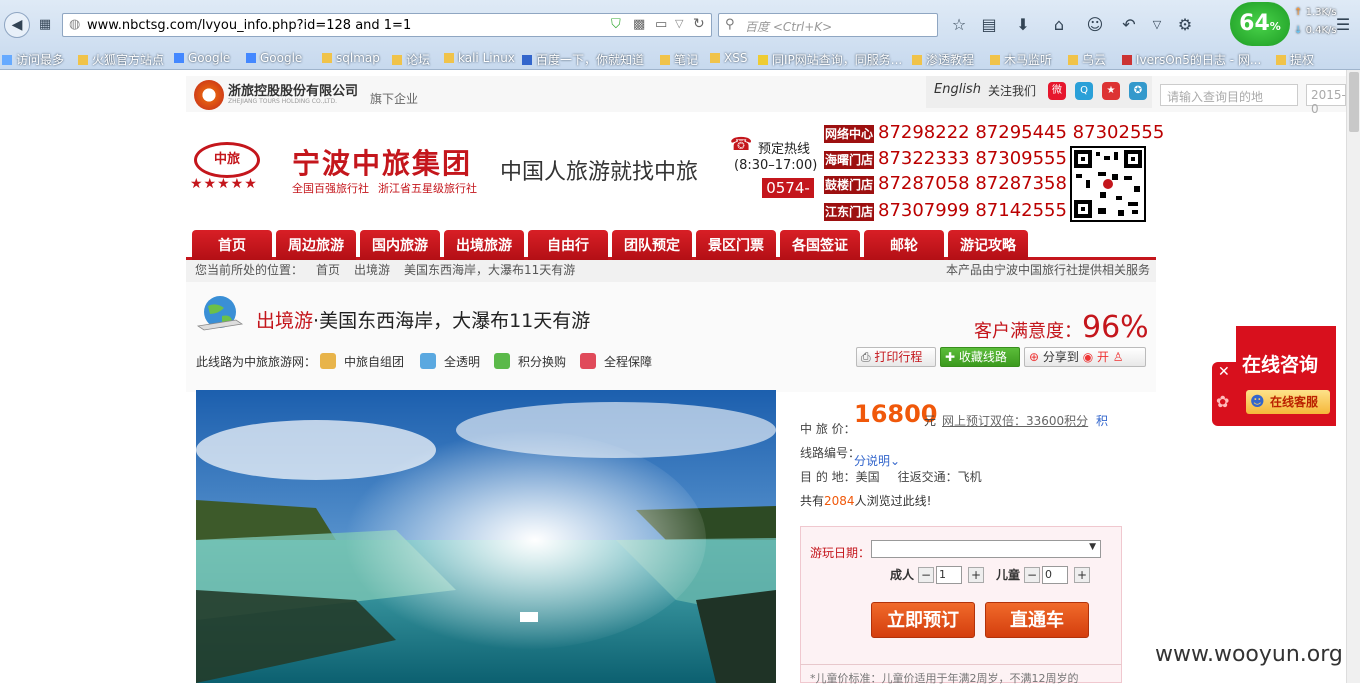  What do you see at coordinates (1129, 25) in the screenshot?
I see `undo-icon: ↶` at bounding box center [1129, 25].